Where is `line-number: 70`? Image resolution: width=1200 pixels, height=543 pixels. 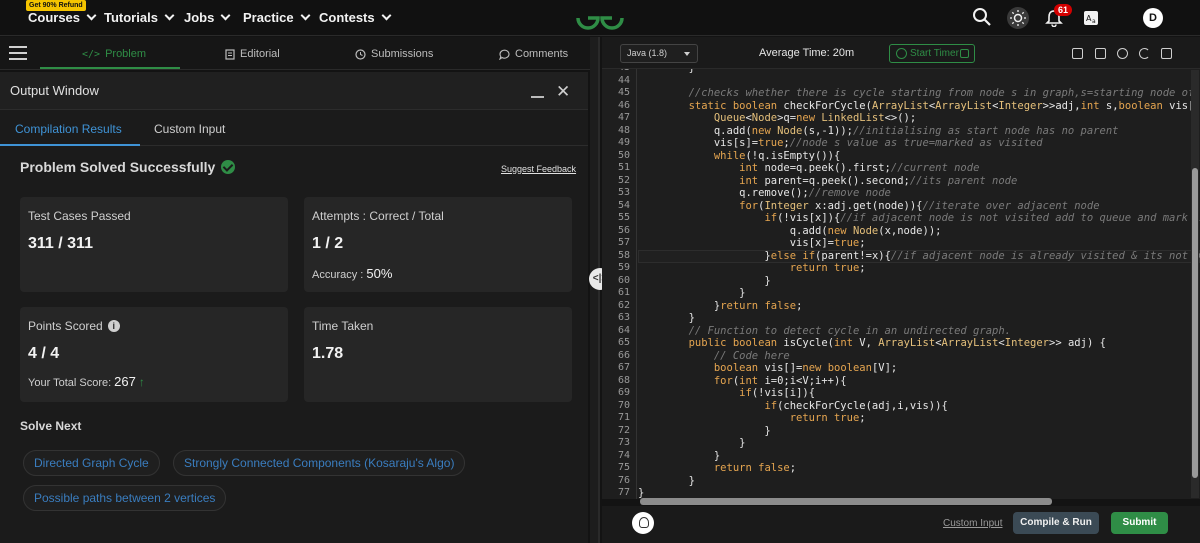 line-number: 70 is located at coordinates (623, 405).